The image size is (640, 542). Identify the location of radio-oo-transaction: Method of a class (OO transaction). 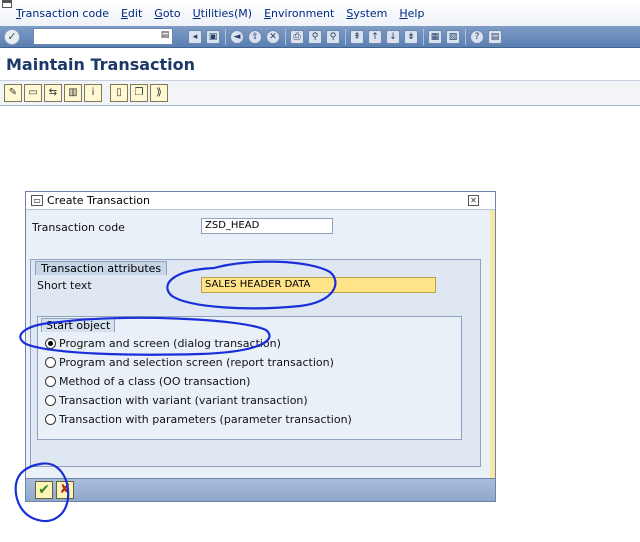
(147, 381).